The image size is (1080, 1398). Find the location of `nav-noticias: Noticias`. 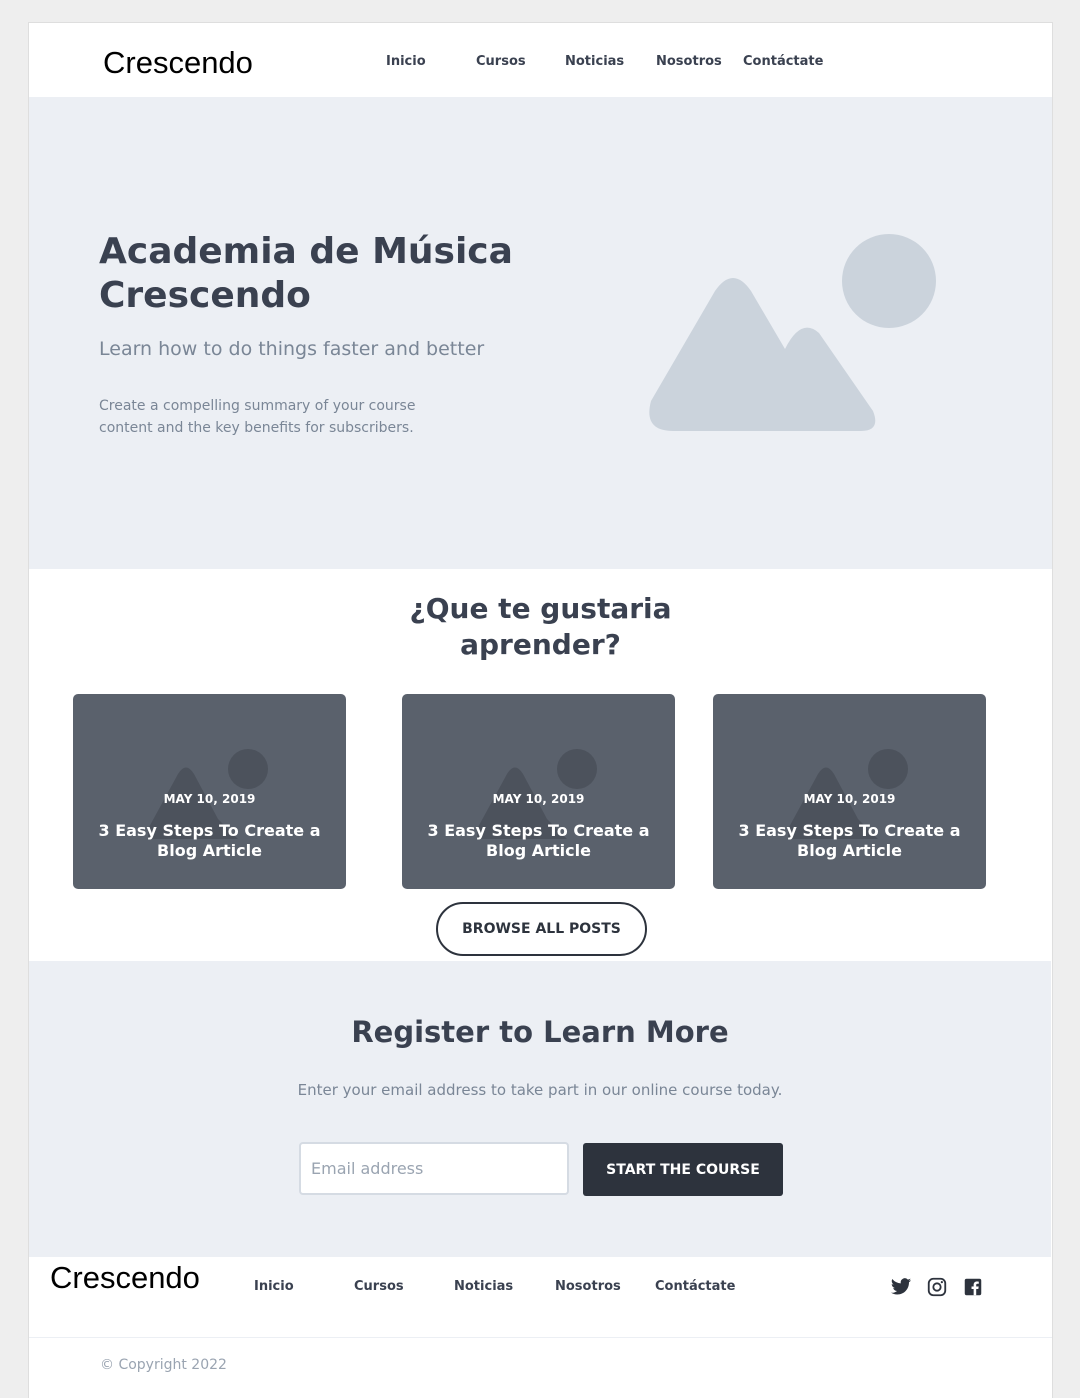

nav-noticias: Noticias is located at coordinates (594, 61).